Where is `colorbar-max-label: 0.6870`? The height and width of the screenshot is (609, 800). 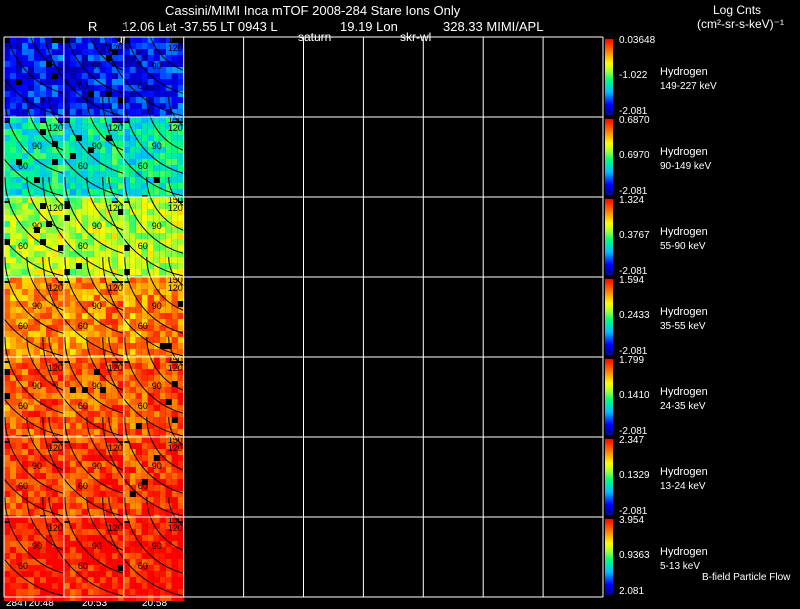 colorbar-max-label: 0.6870 is located at coordinates (634, 120).